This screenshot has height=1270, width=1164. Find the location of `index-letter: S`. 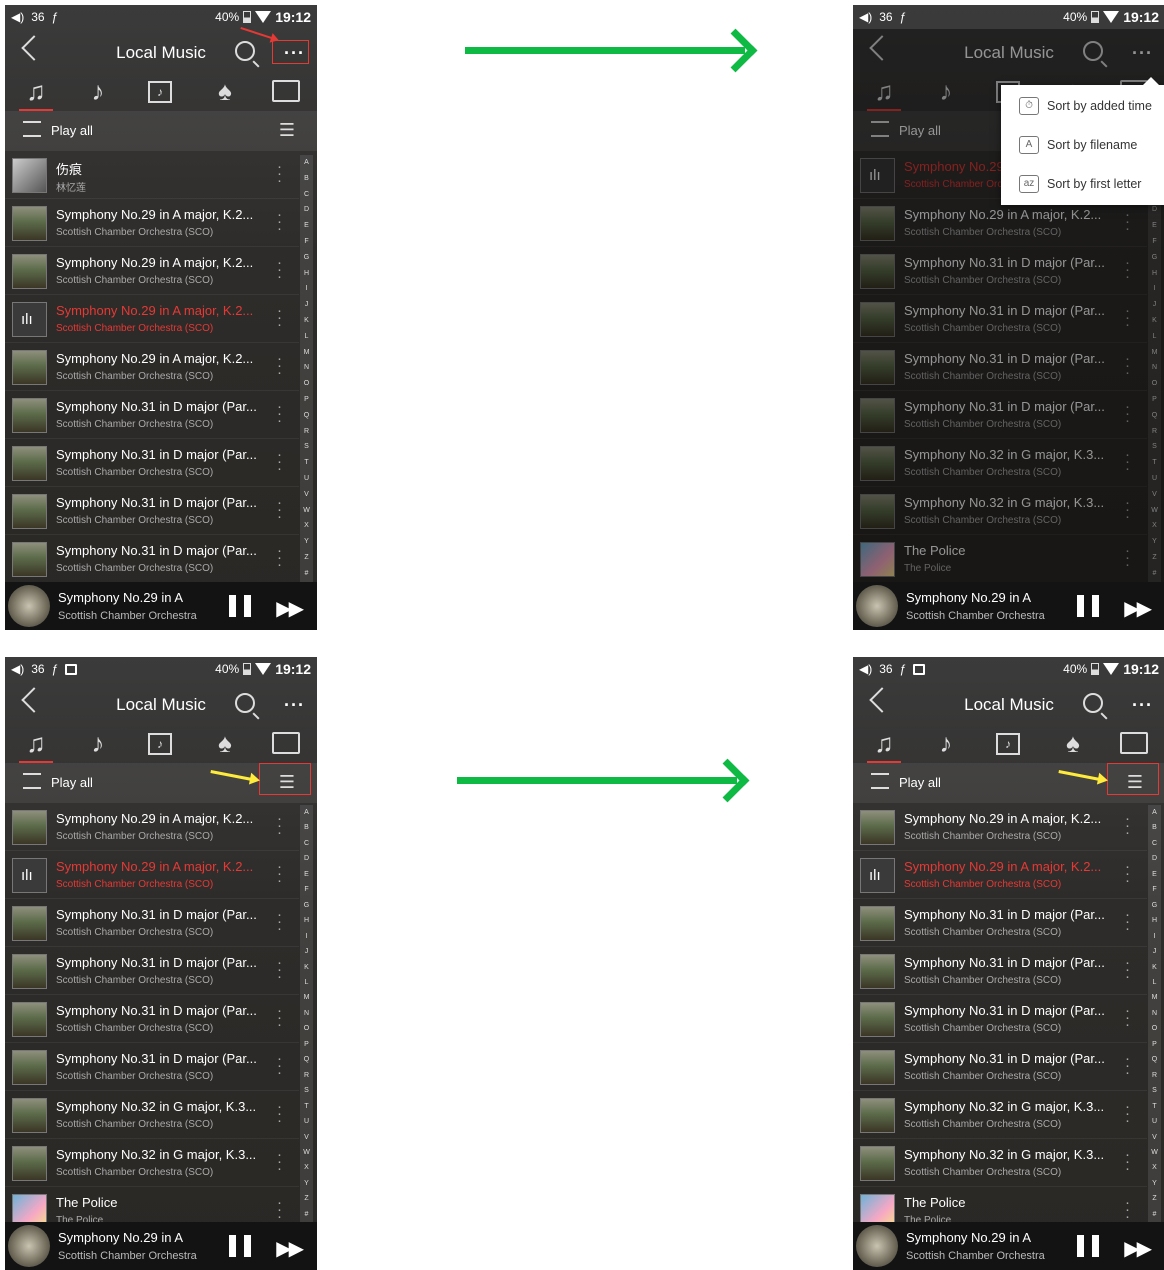

index-letter: S is located at coordinates (306, 447).